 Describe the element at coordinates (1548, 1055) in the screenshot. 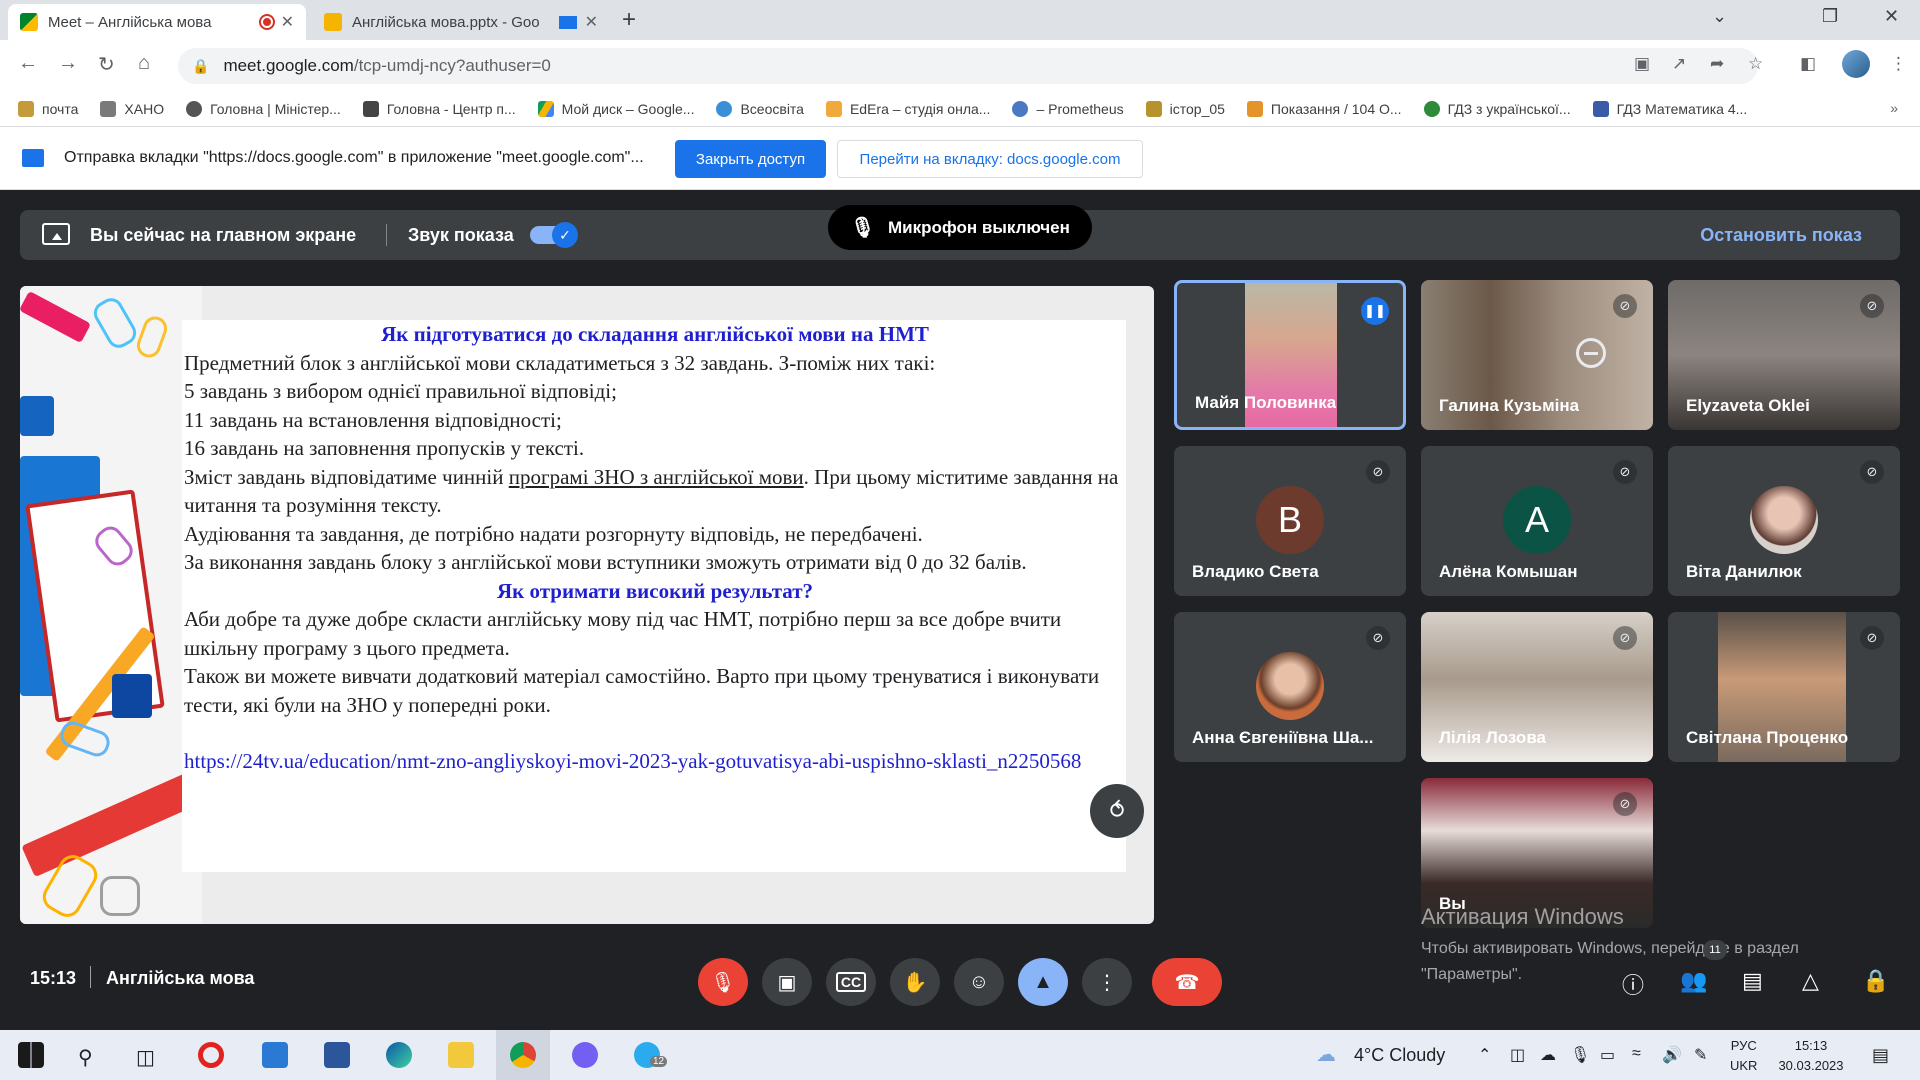

I see `onedrive-icon: ☁` at that location.